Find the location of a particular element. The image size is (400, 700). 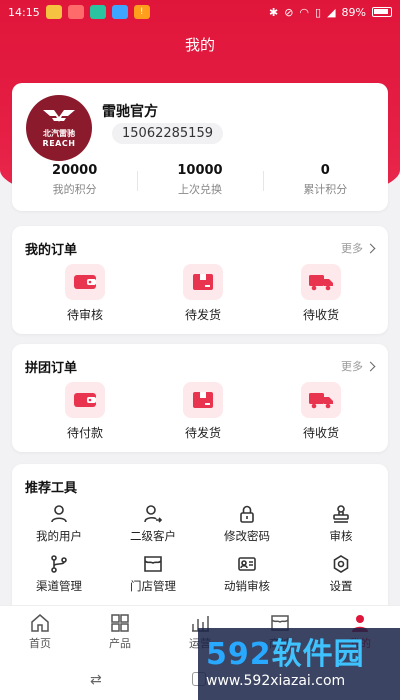

store-icon is located at coordinates (153, 564).